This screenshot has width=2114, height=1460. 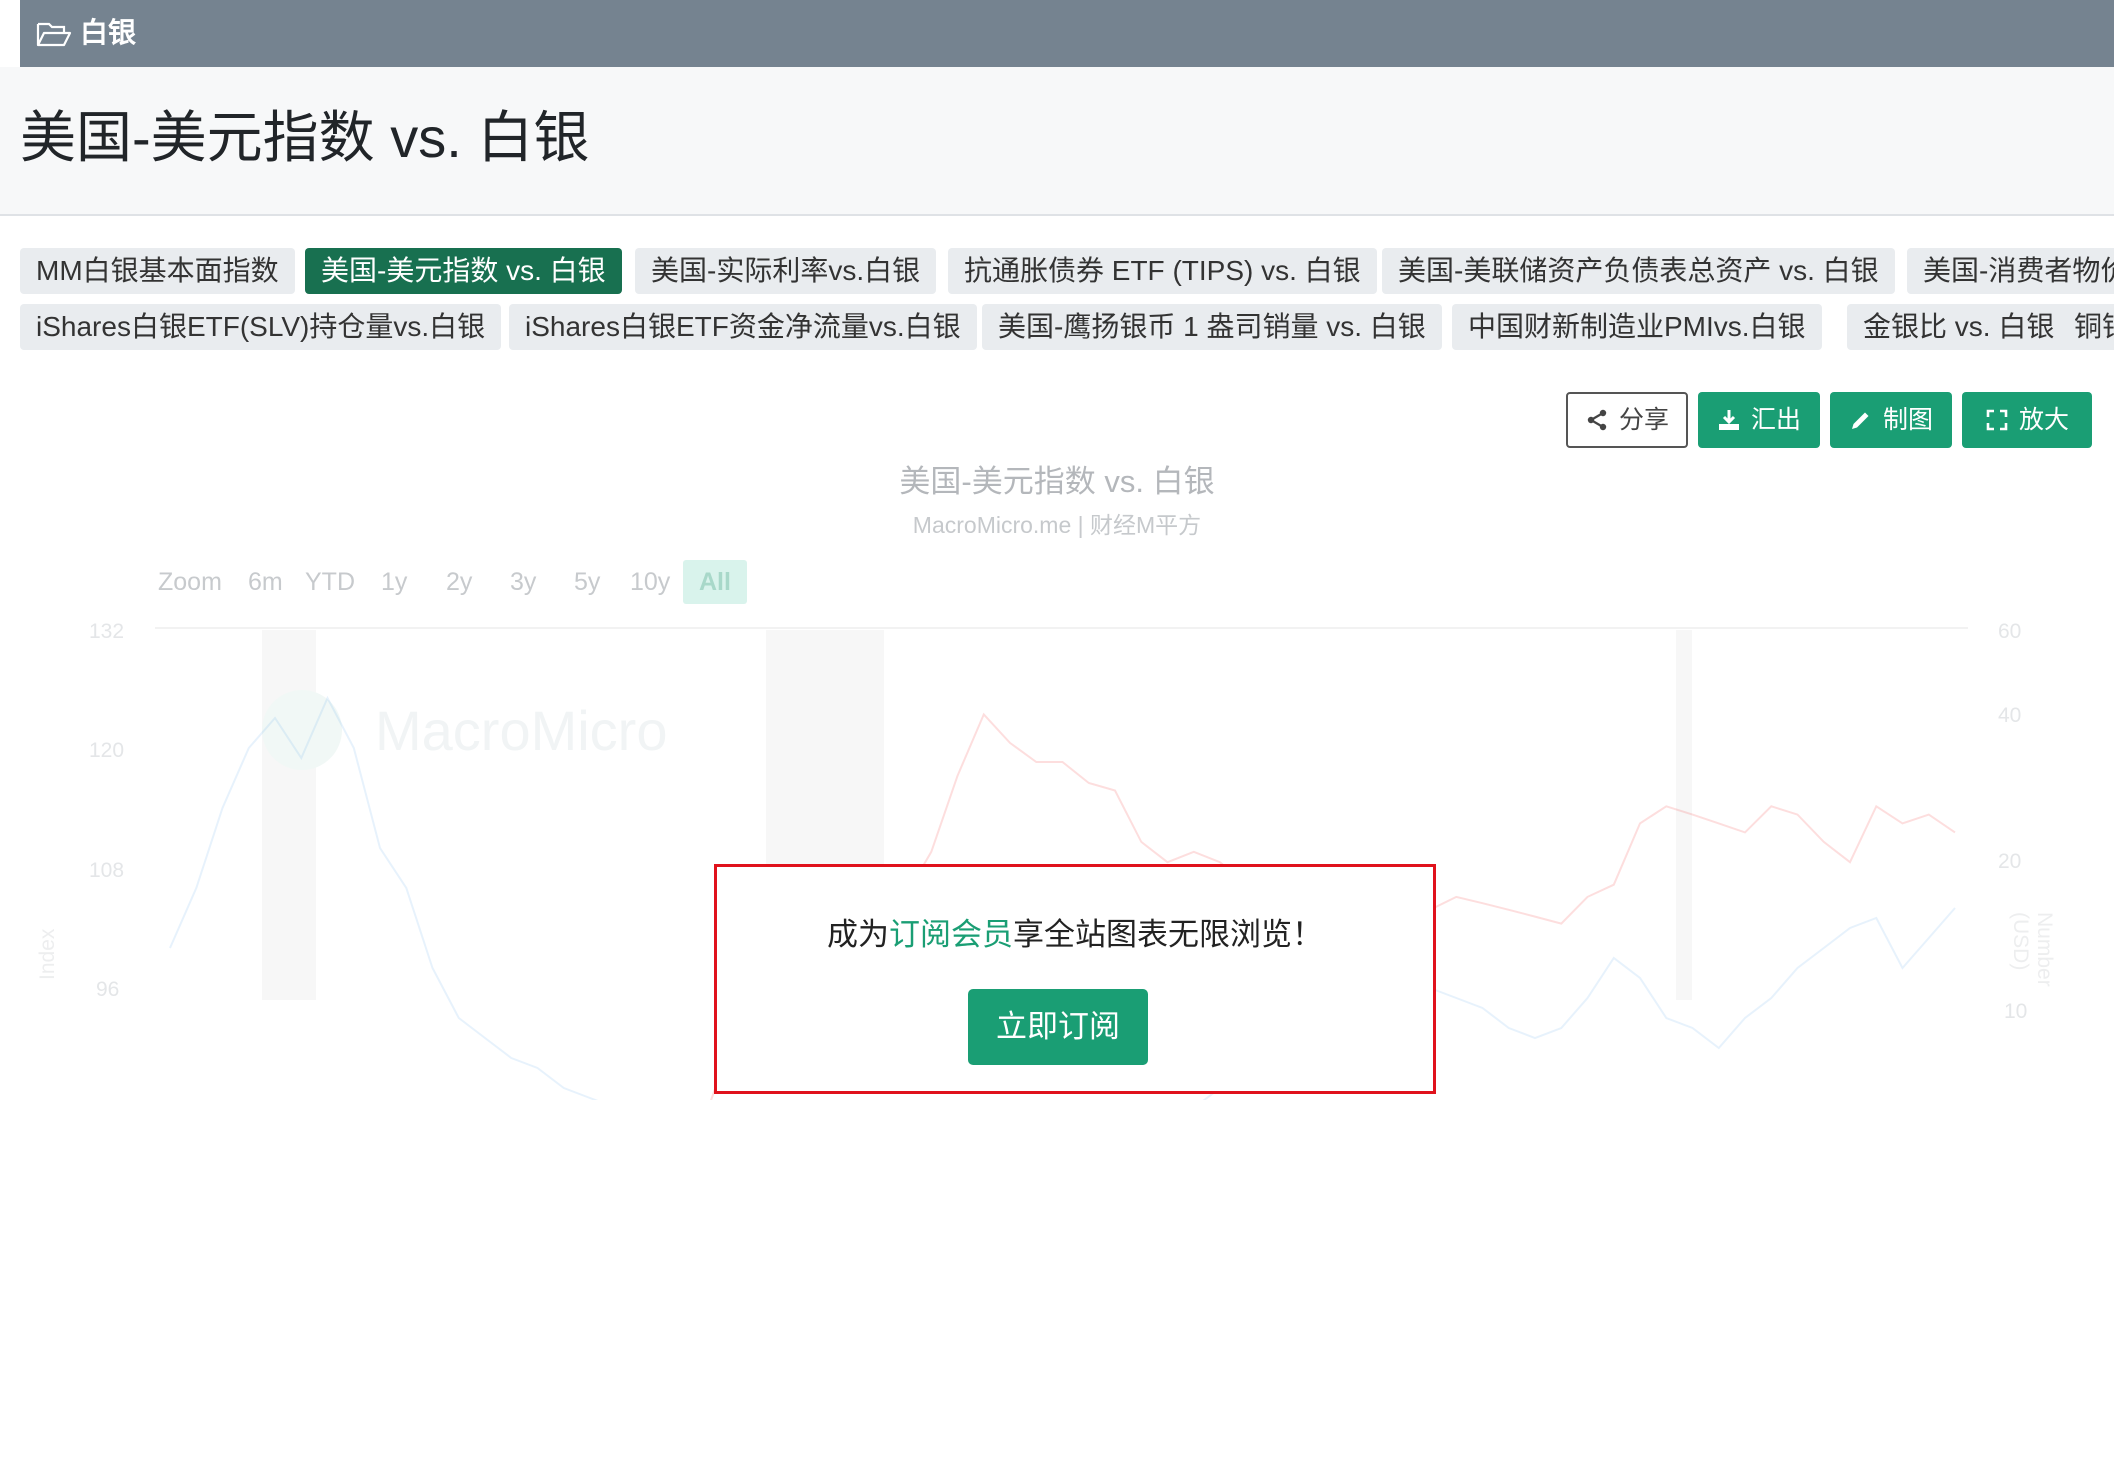 What do you see at coordinates (330, 582) in the screenshot?
I see `zoom-ytd-button: YTD` at bounding box center [330, 582].